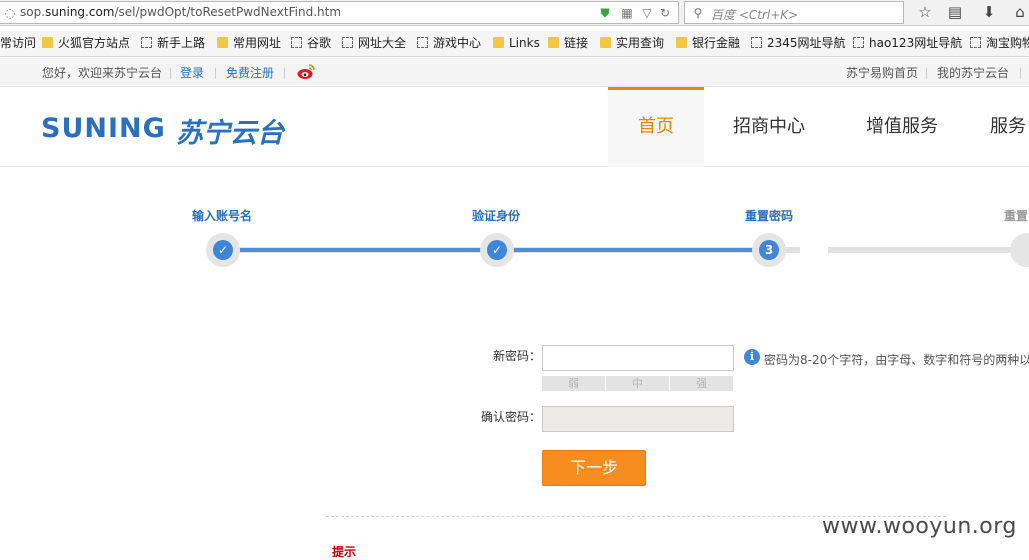 This screenshot has width=1029, height=560. Describe the element at coordinates (989, 12) in the screenshot. I see `download-icon: ⬇` at that location.